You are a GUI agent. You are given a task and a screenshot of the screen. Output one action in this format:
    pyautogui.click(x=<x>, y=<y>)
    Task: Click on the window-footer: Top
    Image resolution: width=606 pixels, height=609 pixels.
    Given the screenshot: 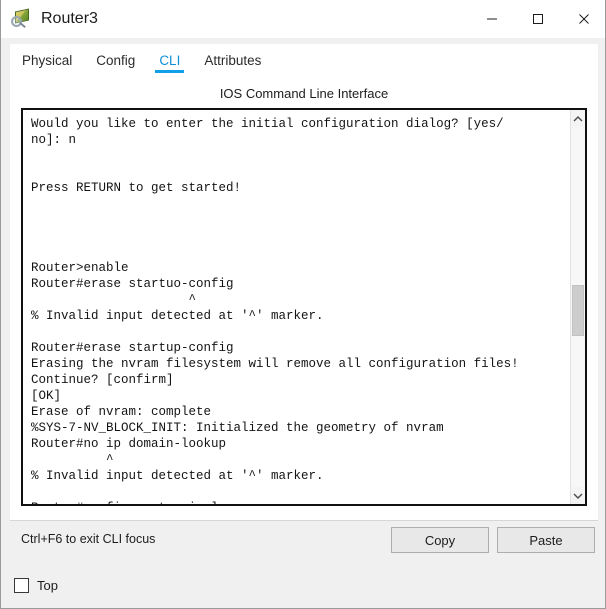 What is the action you would take?
    pyautogui.click(x=303, y=587)
    